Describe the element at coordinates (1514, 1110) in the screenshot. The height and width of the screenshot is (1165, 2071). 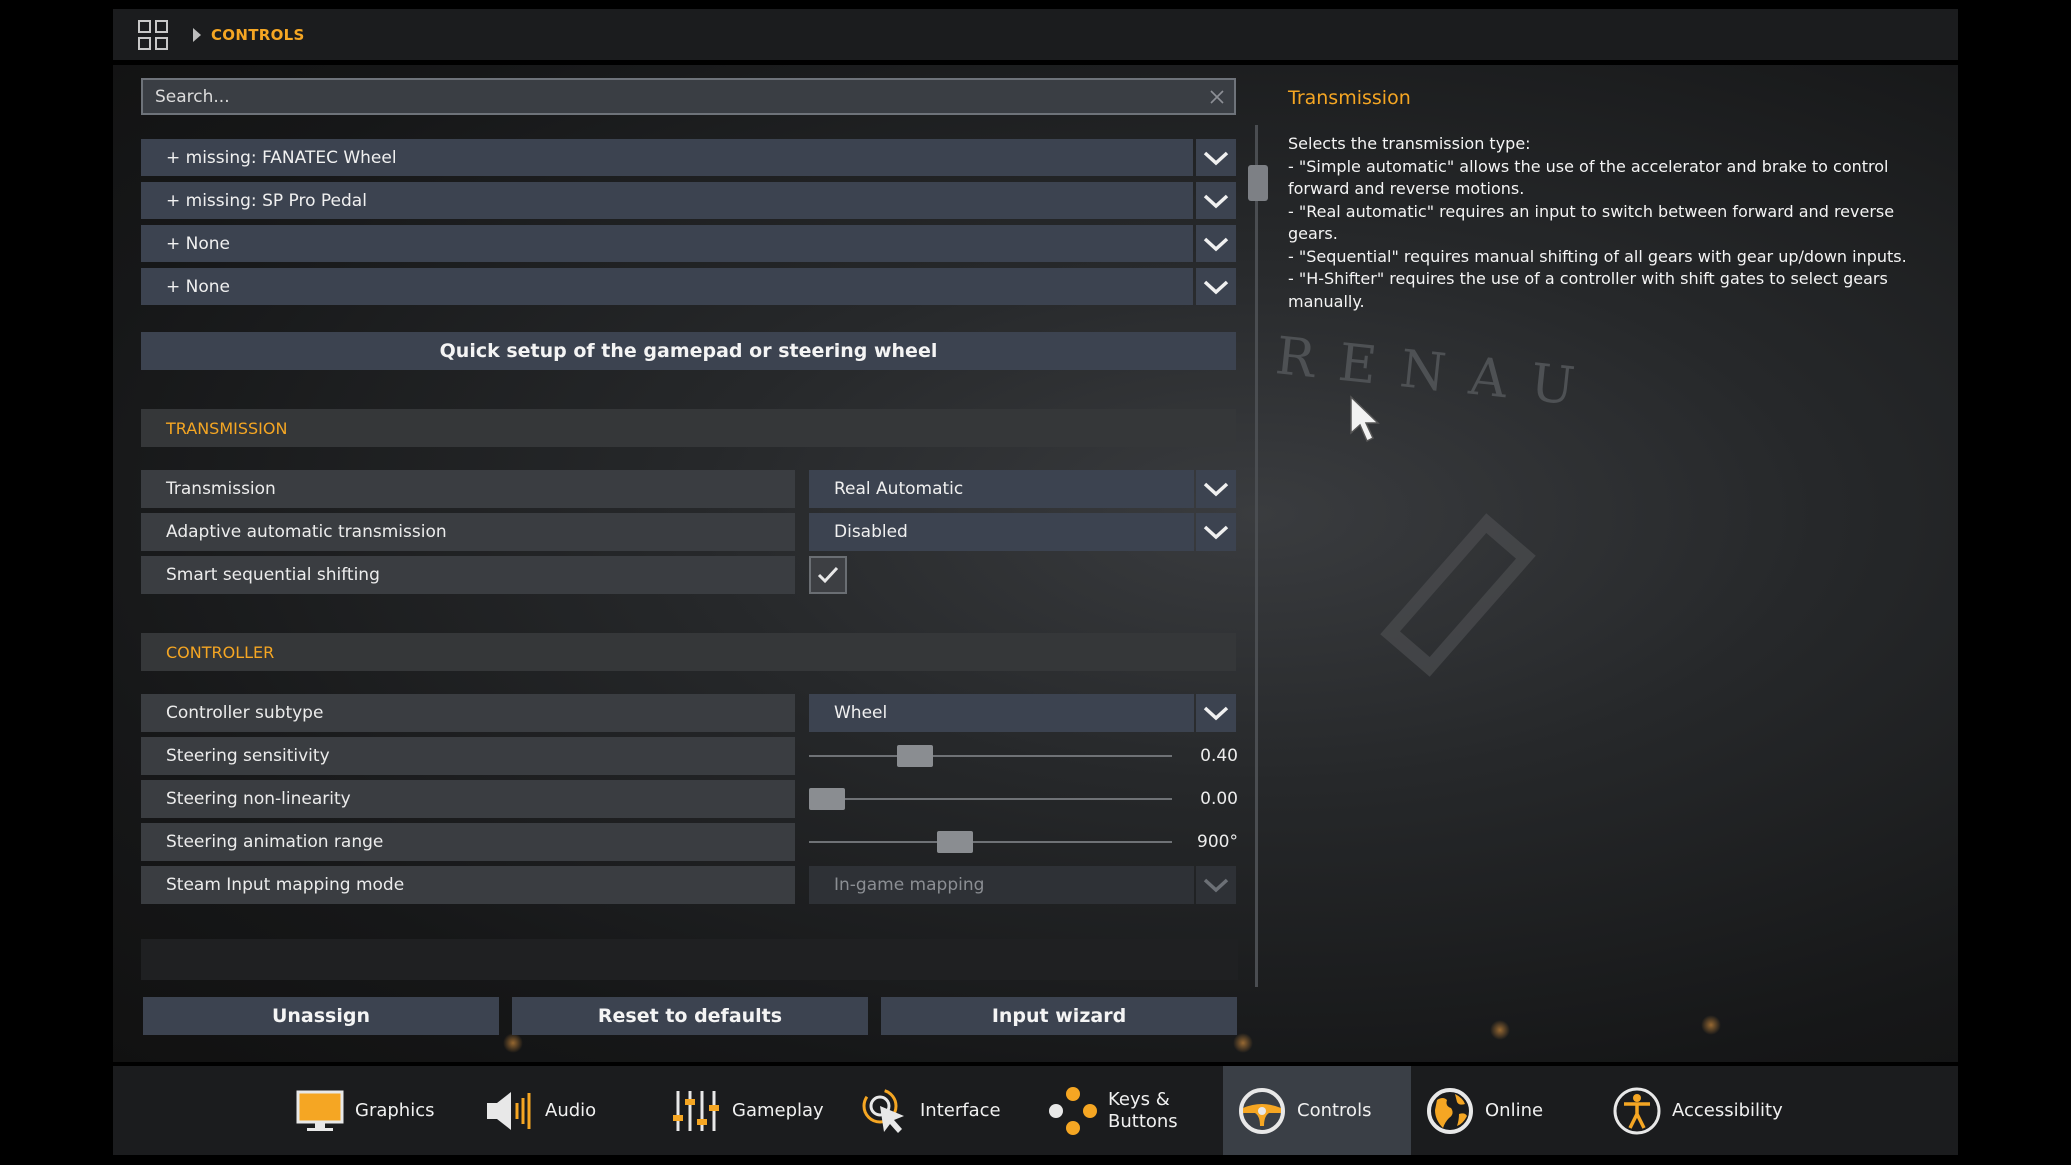
I see `nav-online-label: Online` at that location.